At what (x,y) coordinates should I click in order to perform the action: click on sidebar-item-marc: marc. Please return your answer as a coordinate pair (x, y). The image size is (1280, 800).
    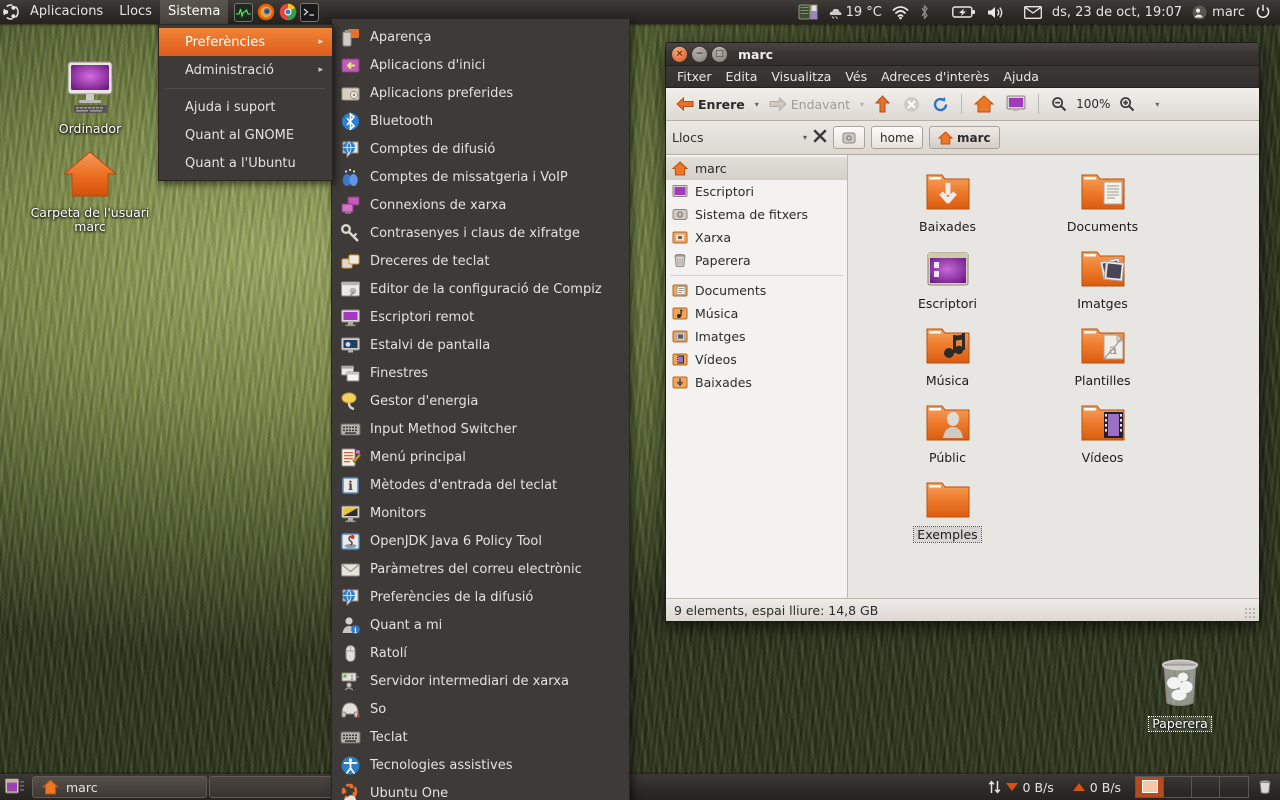
    Looking at the image, I should click on (756, 168).